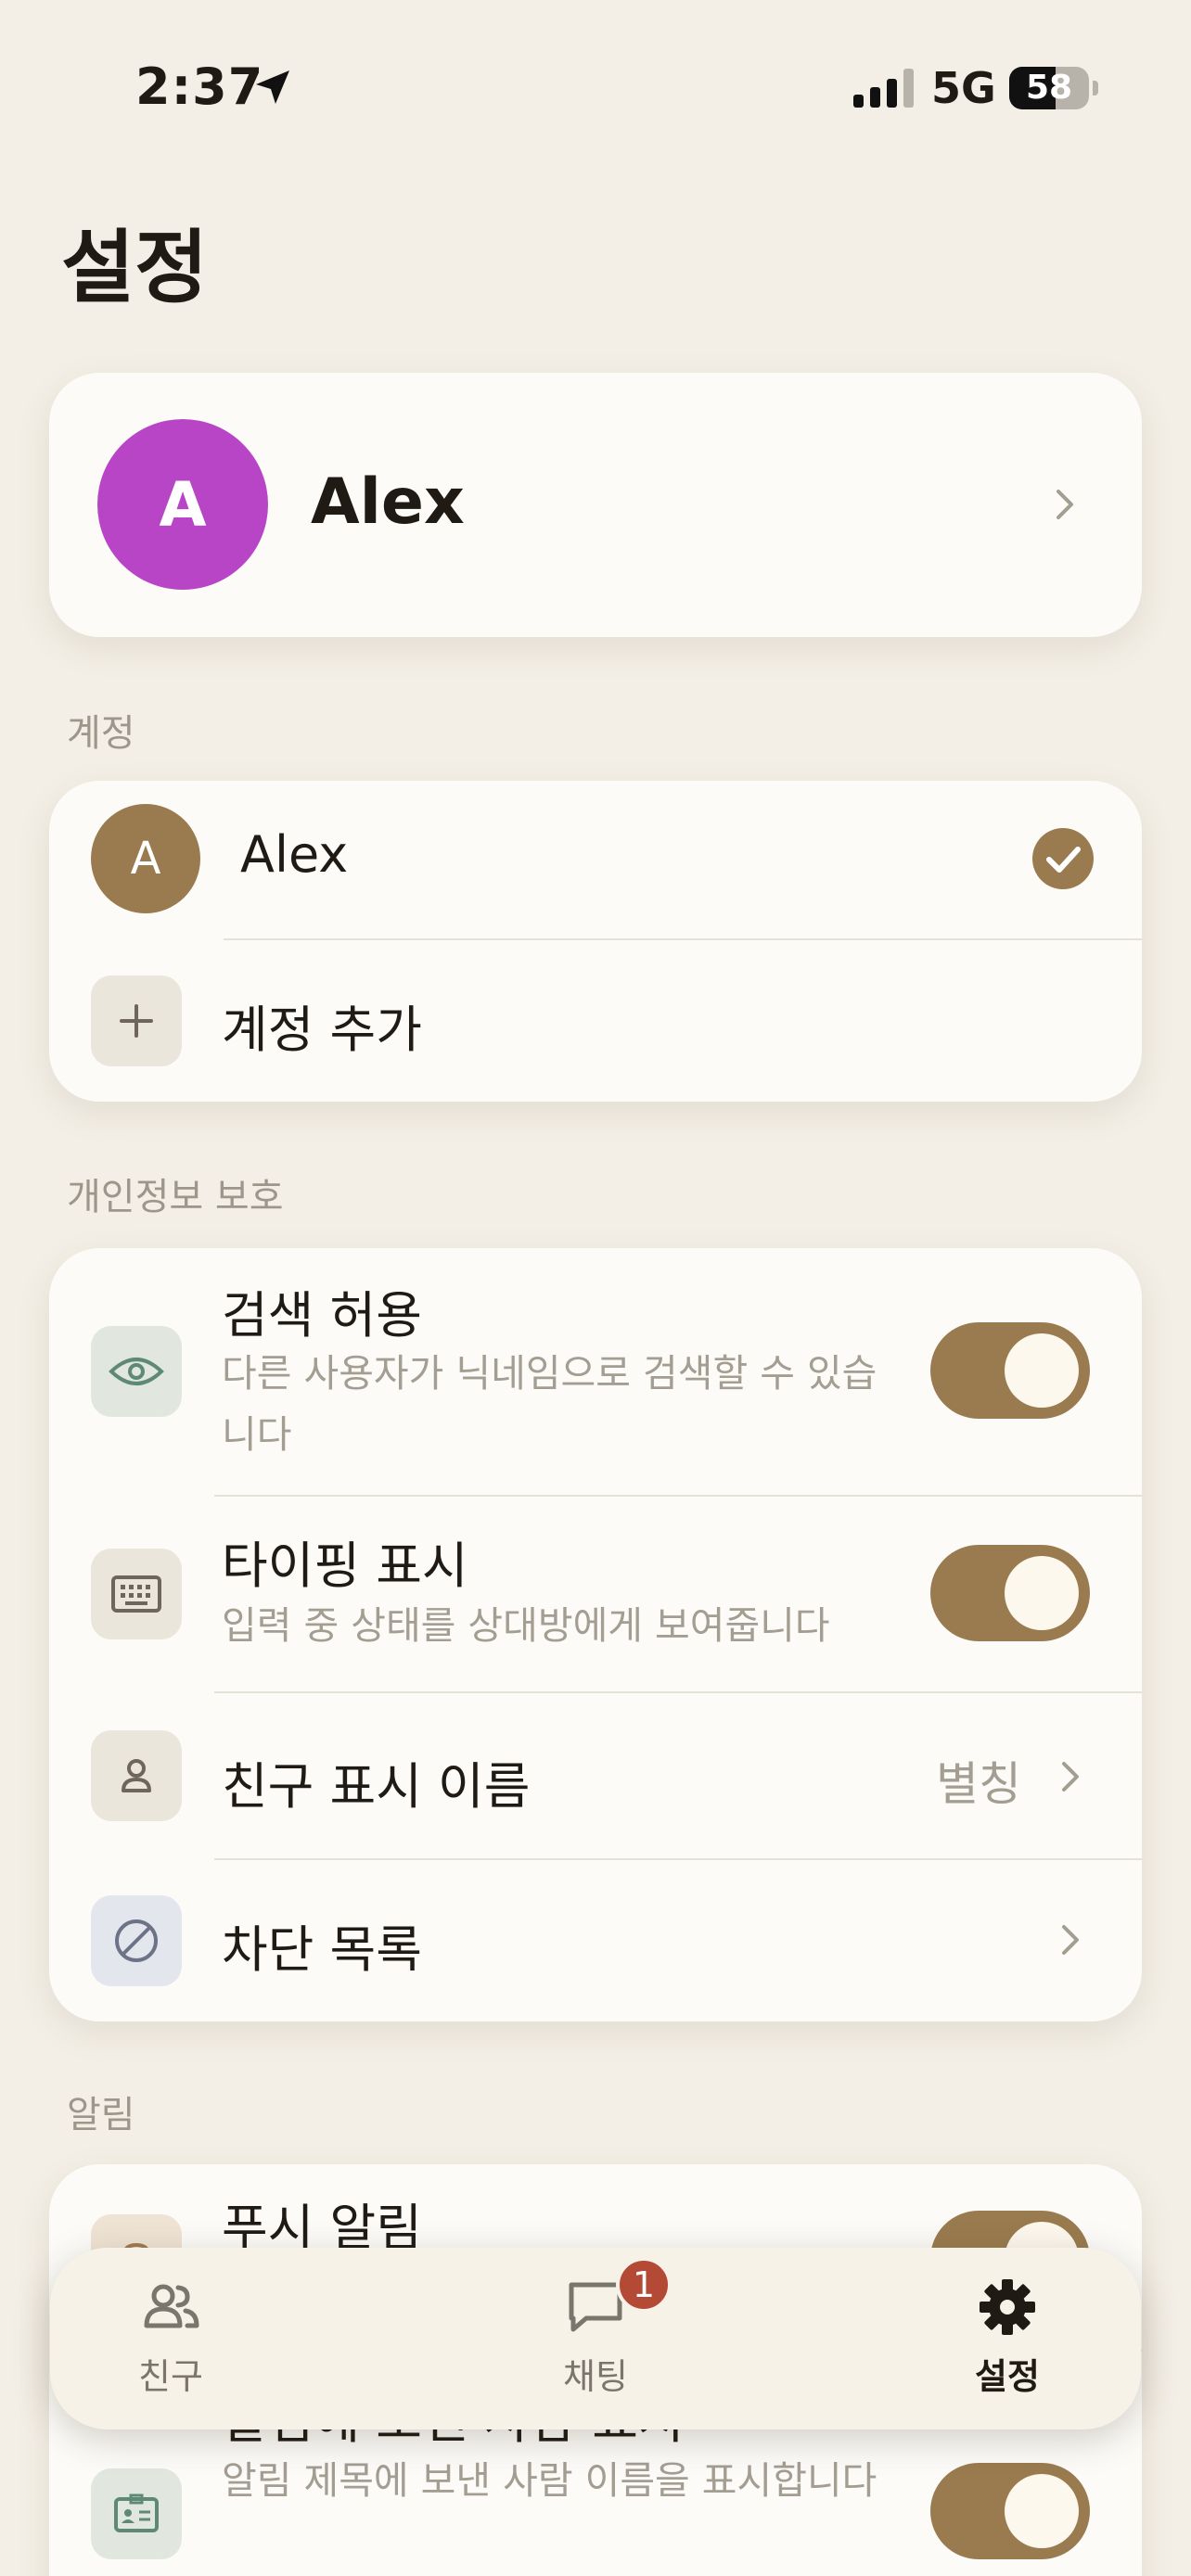  Describe the element at coordinates (136, 2513) in the screenshot. I see `id-card-icon` at that location.